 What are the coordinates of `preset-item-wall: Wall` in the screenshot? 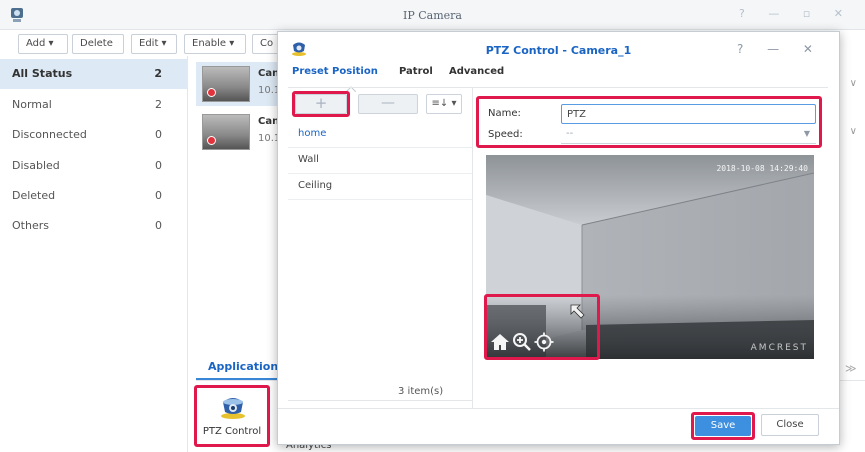 It's located at (380, 161).